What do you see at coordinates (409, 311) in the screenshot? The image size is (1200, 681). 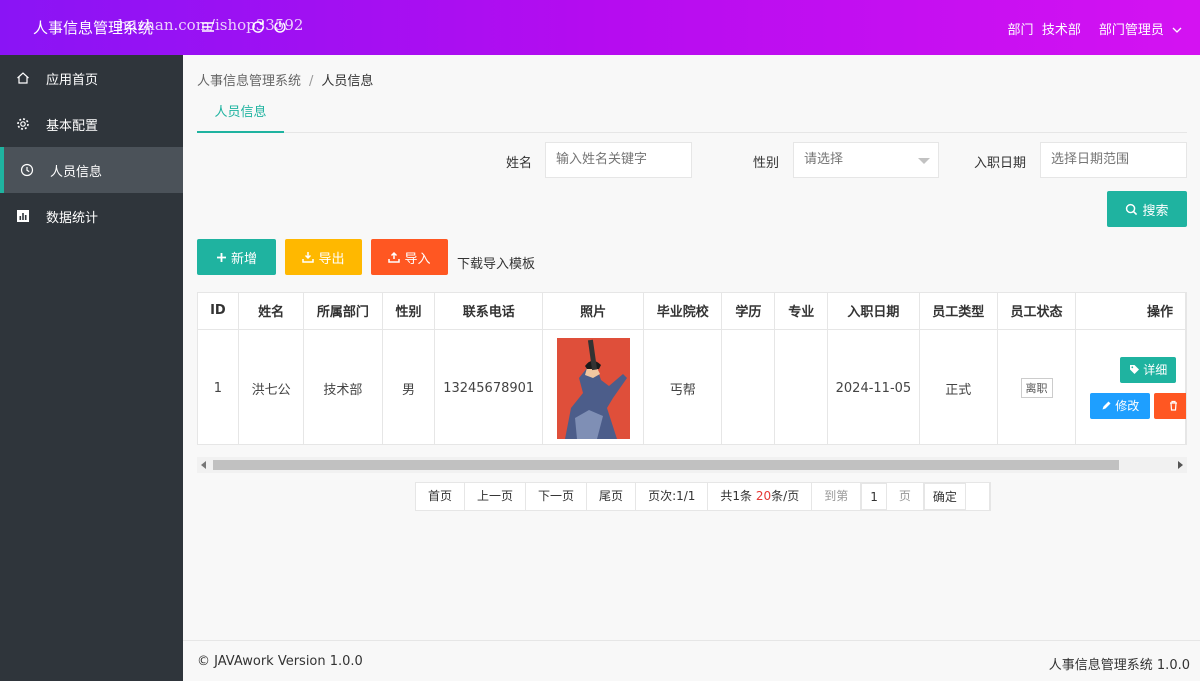 I see `col-header-gender: 性别` at bounding box center [409, 311].